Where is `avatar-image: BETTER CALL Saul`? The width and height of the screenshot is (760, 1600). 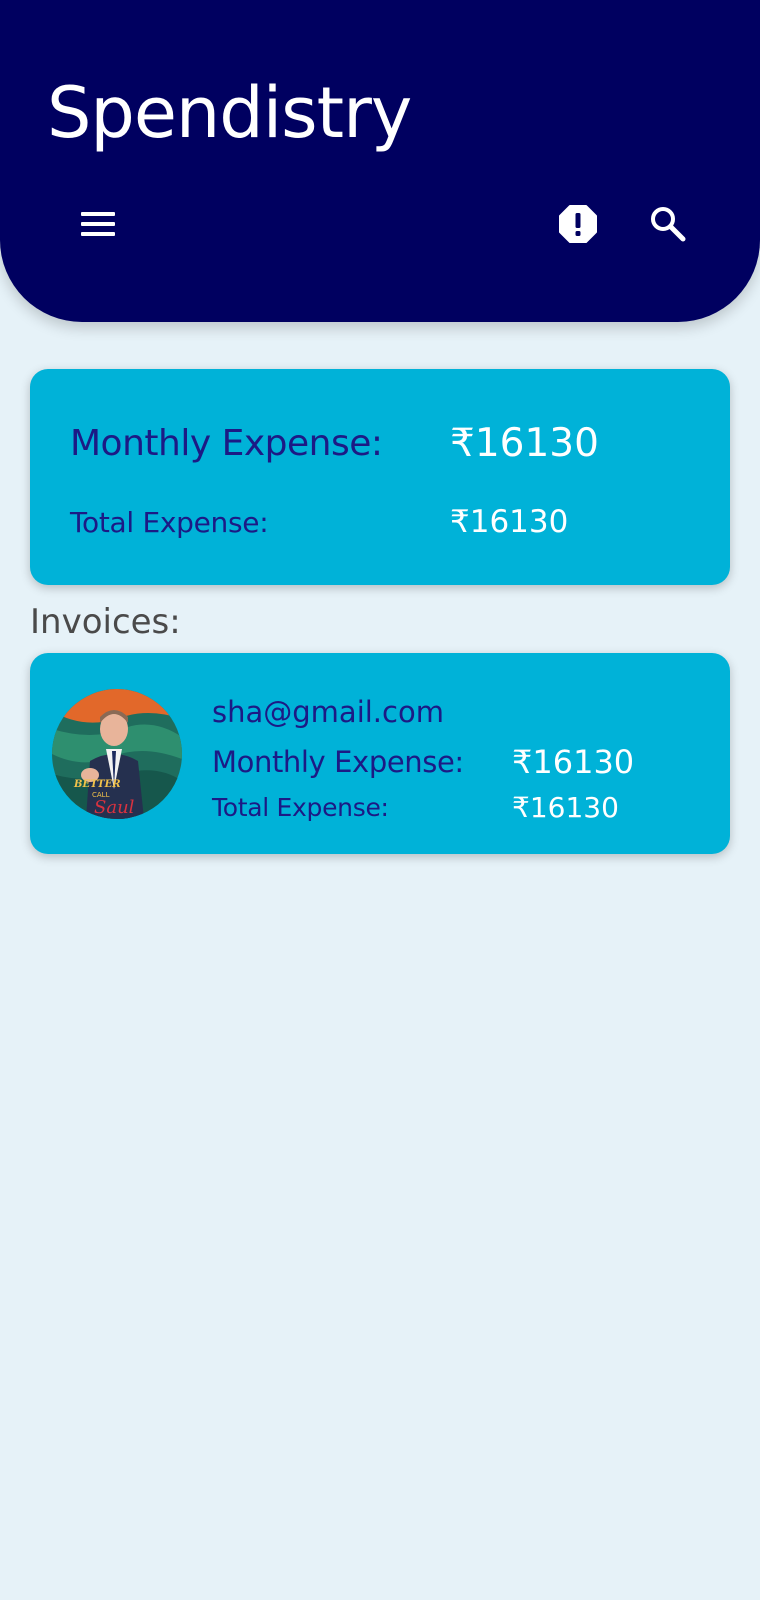 avatar-image: BETTER CALL Saul is located at coordinates (117, 754).